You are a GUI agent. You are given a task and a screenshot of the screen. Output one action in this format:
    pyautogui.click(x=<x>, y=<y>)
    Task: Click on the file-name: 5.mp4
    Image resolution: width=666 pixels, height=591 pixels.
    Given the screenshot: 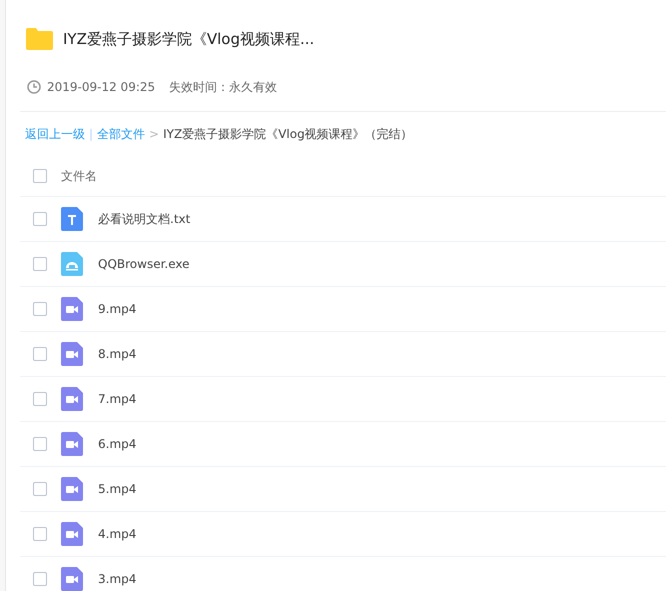 What is the action you would take?
    pyautogui.click(x=117, y=489)
    